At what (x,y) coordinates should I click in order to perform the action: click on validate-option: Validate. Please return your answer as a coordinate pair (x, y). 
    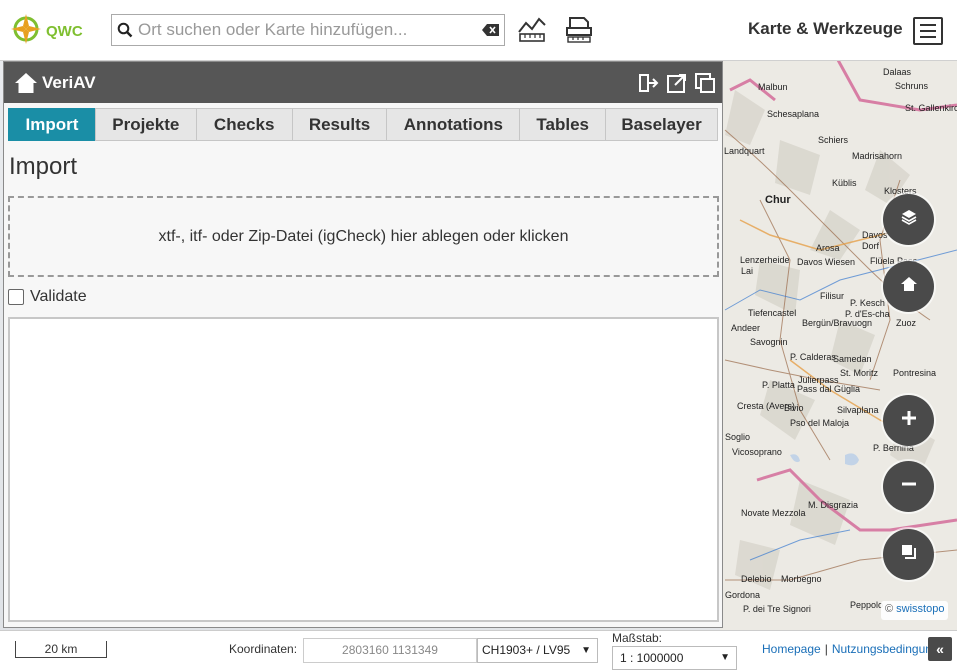
    Looking at the image, I should click on (365, 297).